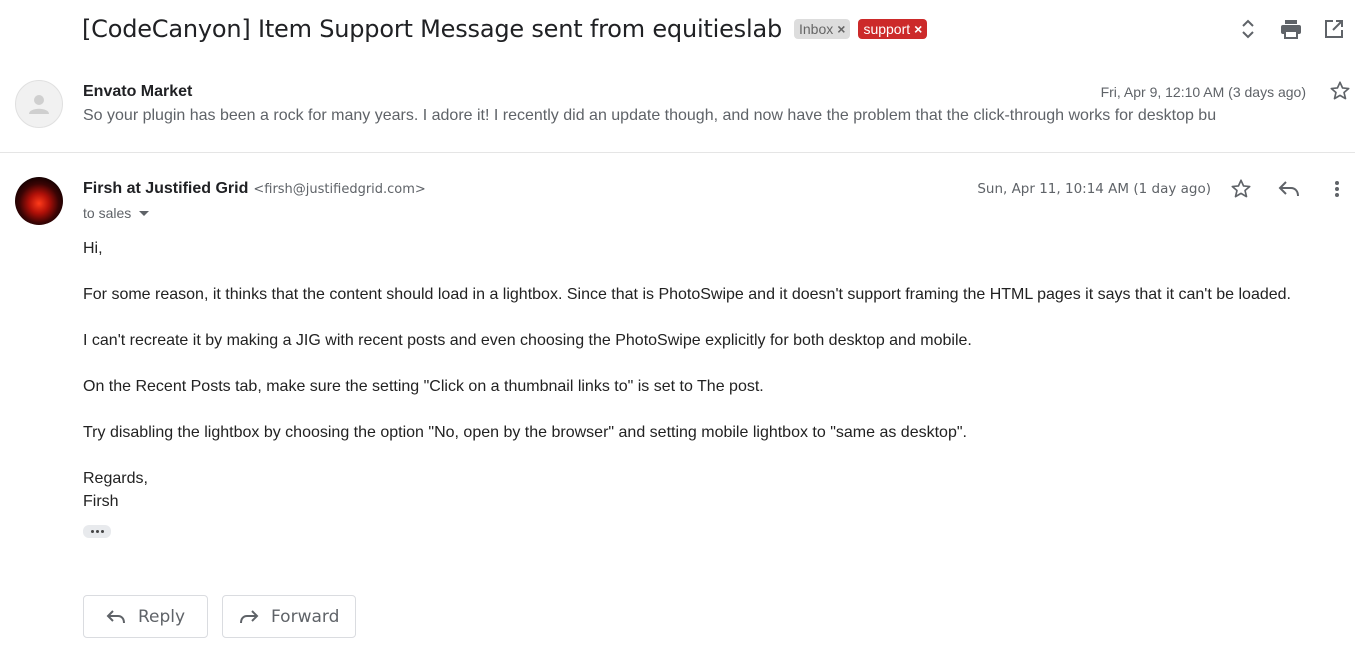  I want to click on thread-toolbar, so click(1290, 29).